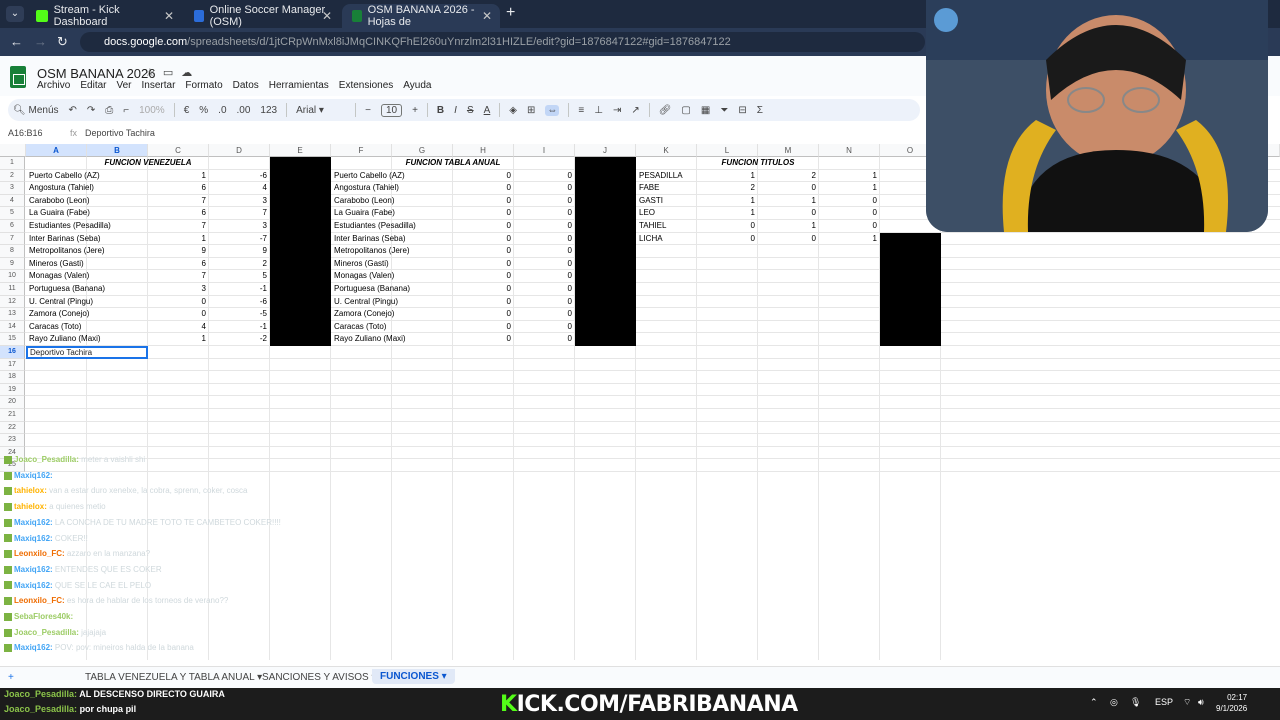  What do you see at coordinates (544, 150) in the screenshot?
I see `column-header: I` at bounding box center [544, 150].